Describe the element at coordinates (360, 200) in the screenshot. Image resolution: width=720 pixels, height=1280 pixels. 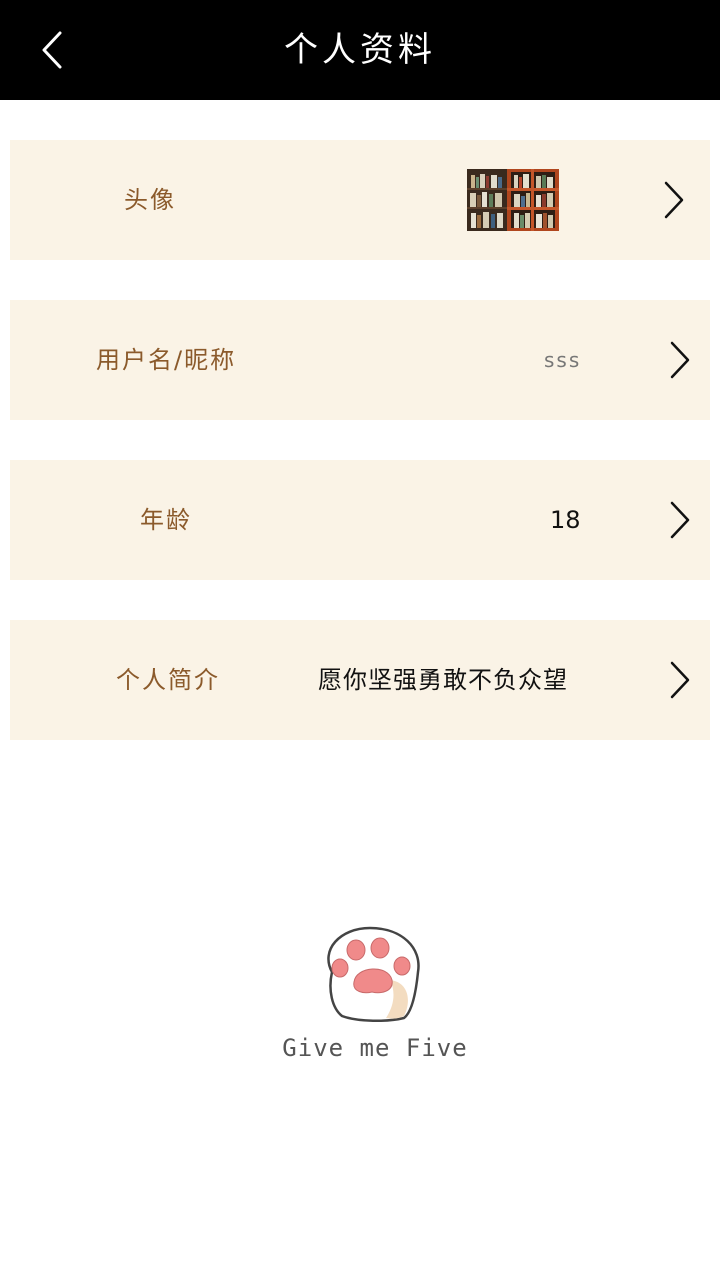
I see `row-avatar: 头像` at that location.